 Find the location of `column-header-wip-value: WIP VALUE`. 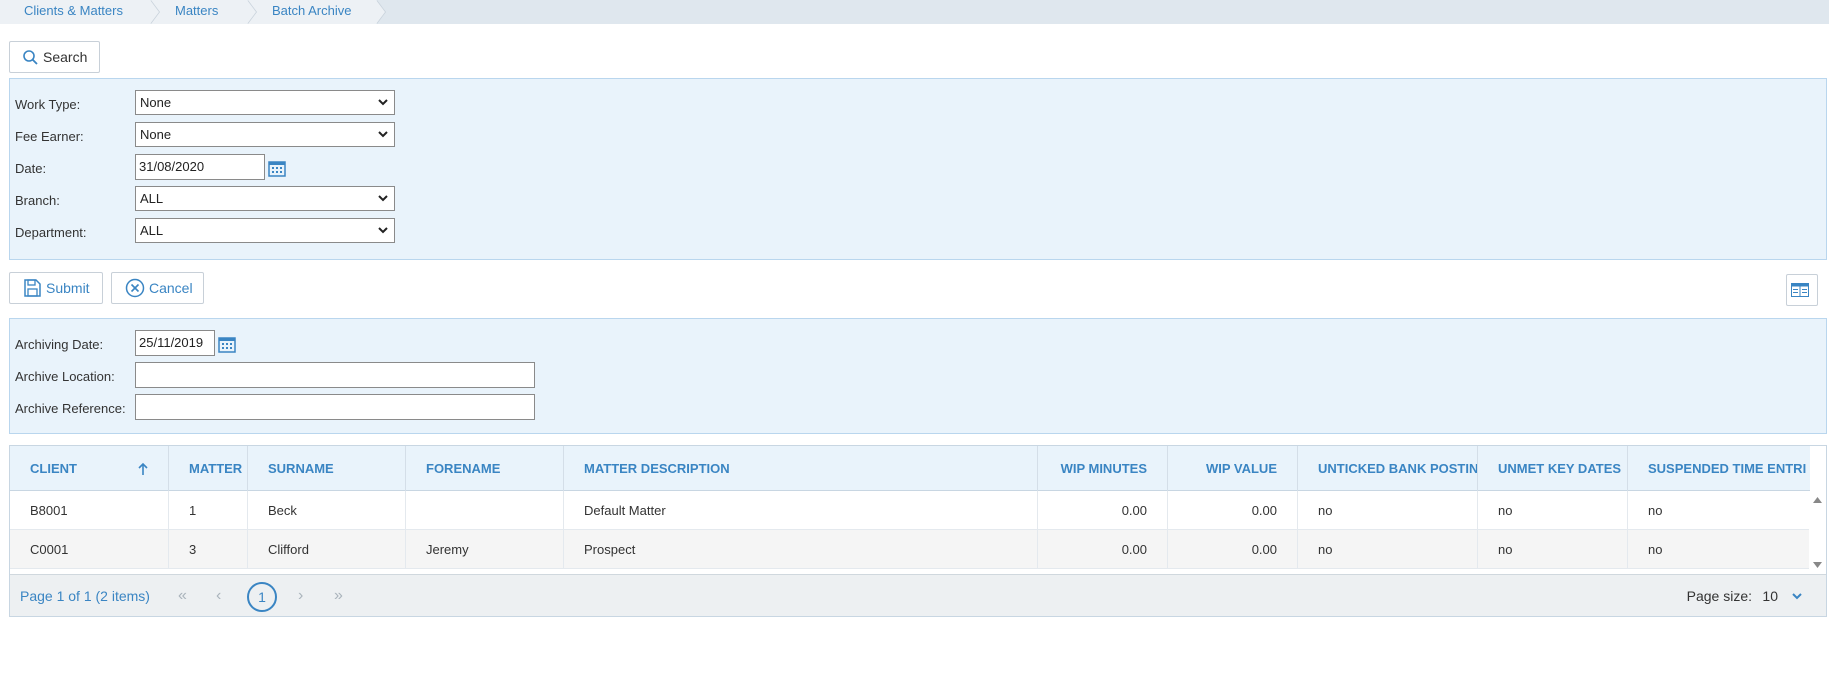

column-header-wip-value: WIP VALUE is located at coordinates (1233, 468).